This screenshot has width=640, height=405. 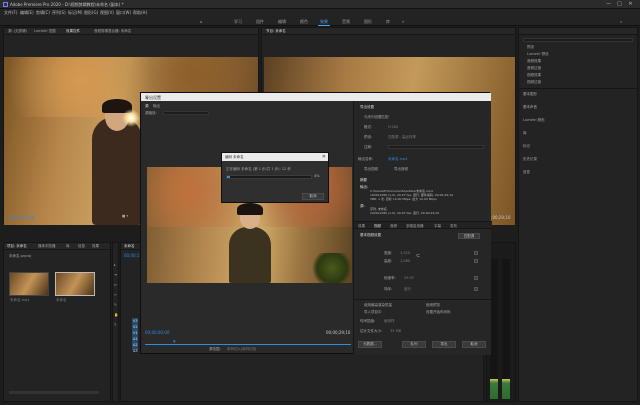 What do you see at coordinates (17, 246) in the screenshot?
I see `tab-project: 项目: 未命名` at bounding box center [17, 246].